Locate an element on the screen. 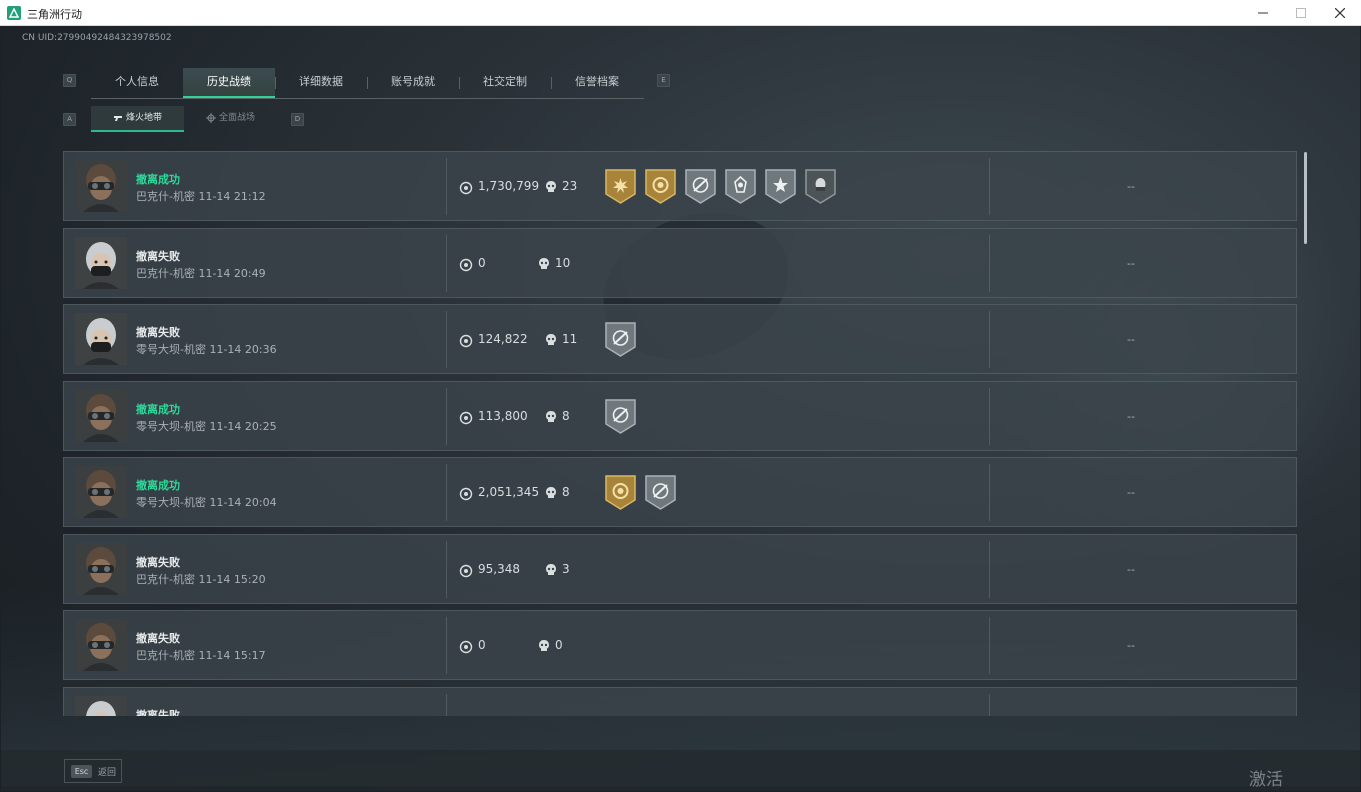  footer-bar is located at coordinates (680, 770).